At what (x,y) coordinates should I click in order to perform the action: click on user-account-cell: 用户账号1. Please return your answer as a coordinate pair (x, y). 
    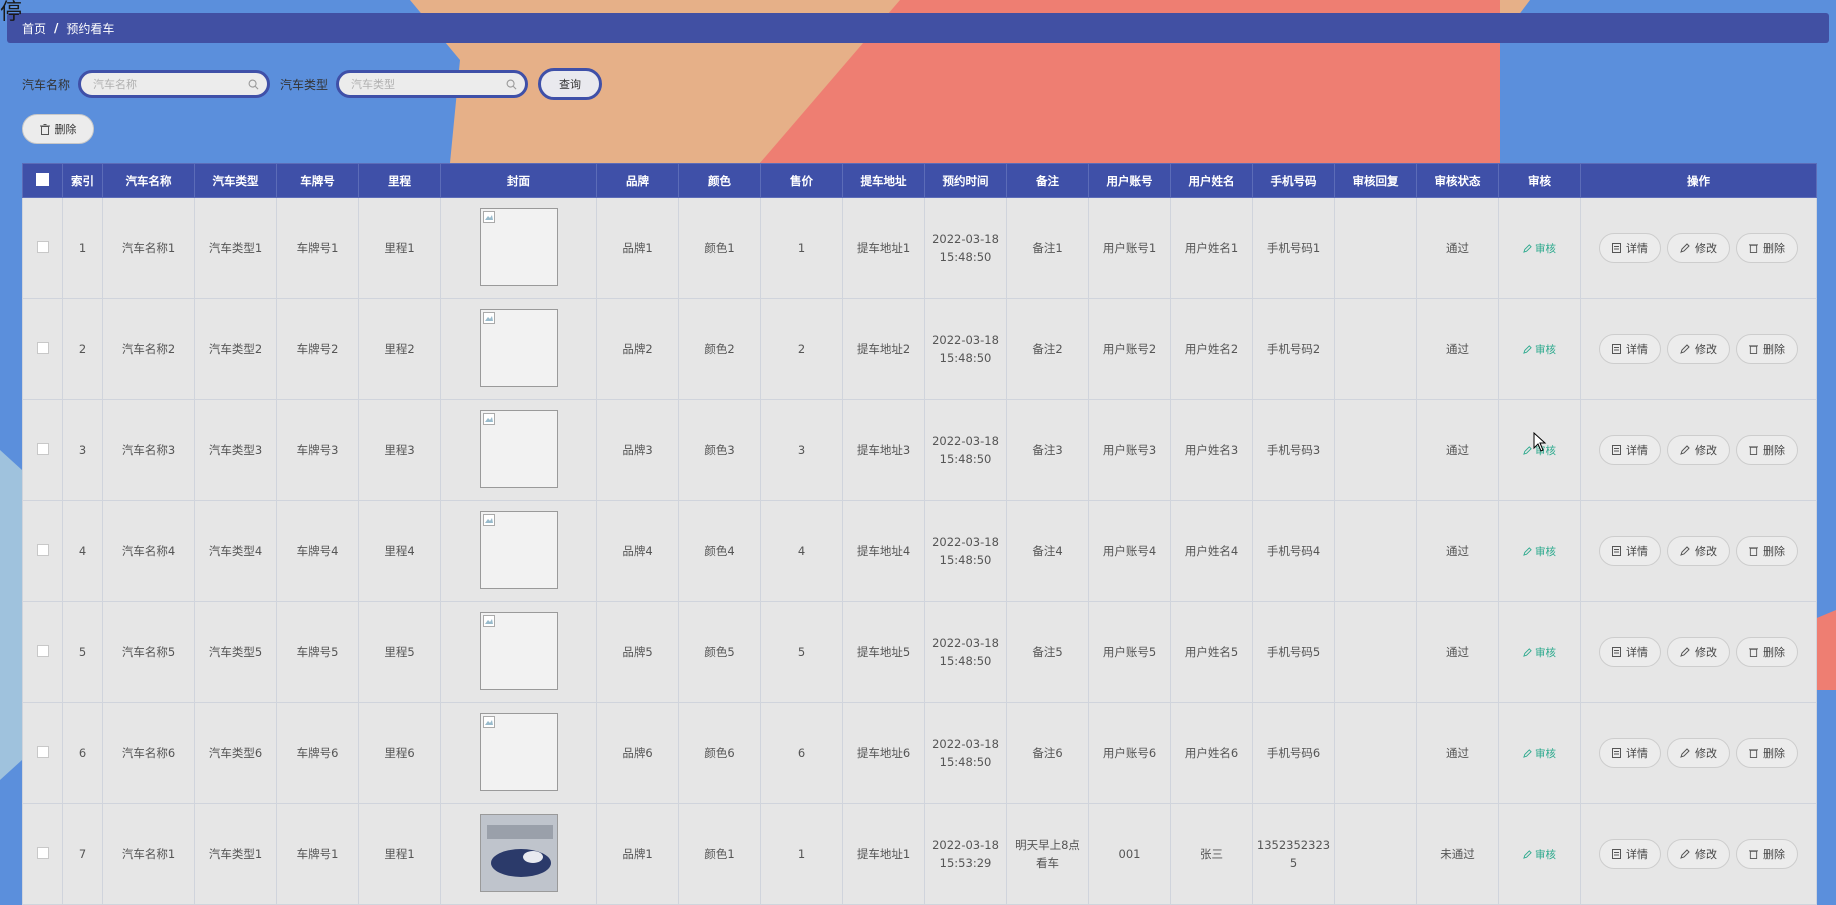
    Looking at the image, I should click on (1129, 248).